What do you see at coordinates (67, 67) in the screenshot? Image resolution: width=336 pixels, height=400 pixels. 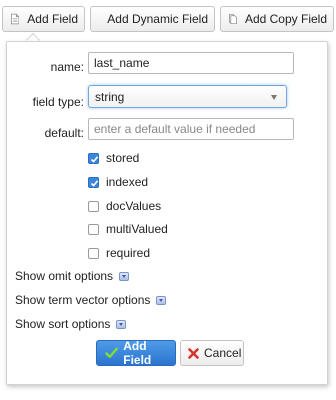 I see `name-label: name:` at bounding box center [67, 67].